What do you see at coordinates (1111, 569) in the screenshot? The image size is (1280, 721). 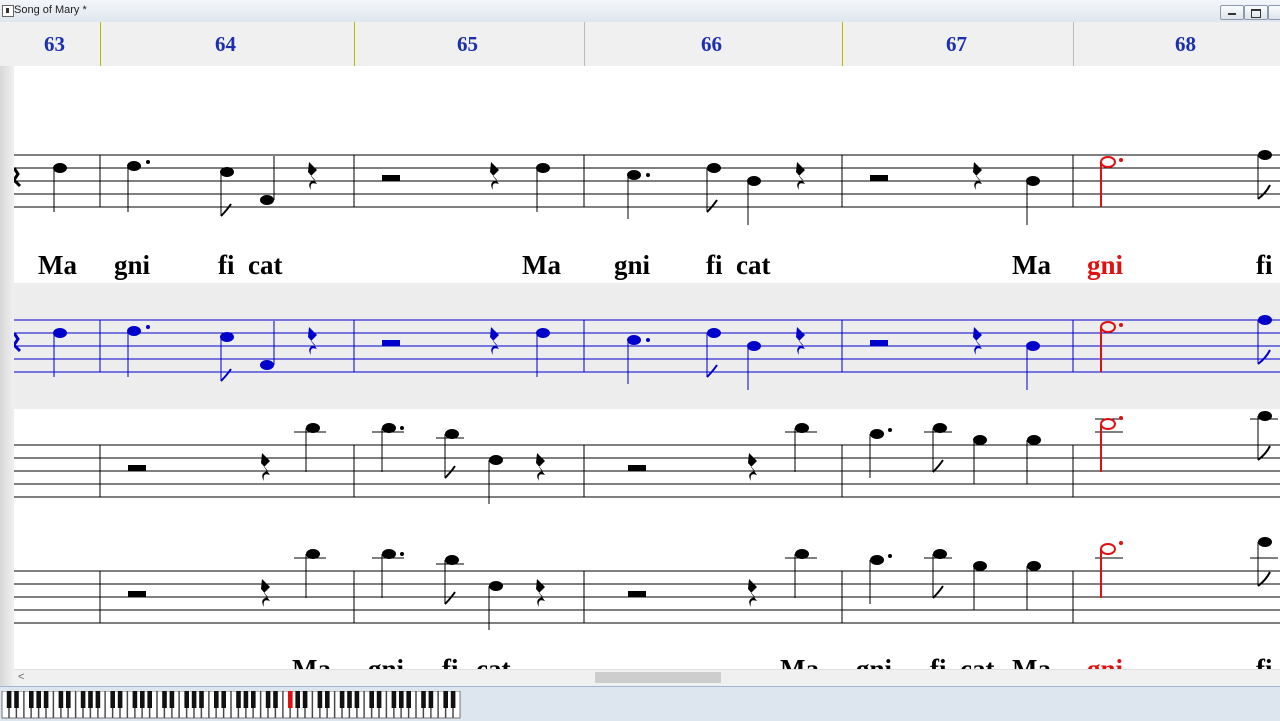 I see `staff-4-playhead-note` at bounding box center [1111, 569].